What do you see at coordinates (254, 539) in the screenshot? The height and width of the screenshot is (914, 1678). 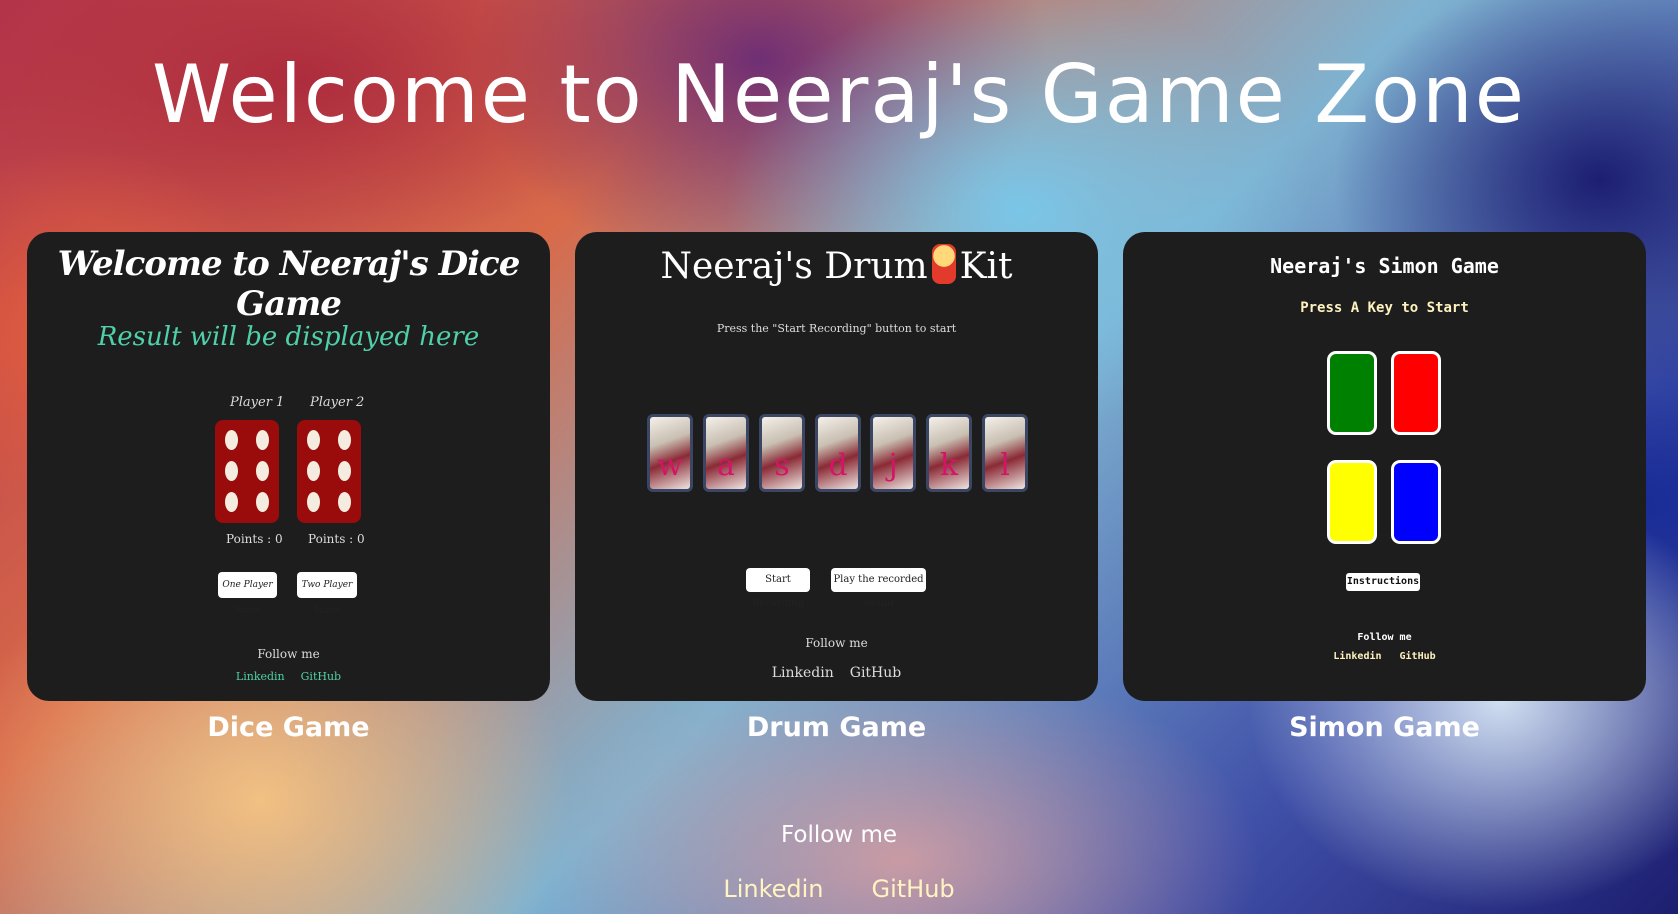 I see `player-1-points: Points : 0` at bounding box center [254, 539].